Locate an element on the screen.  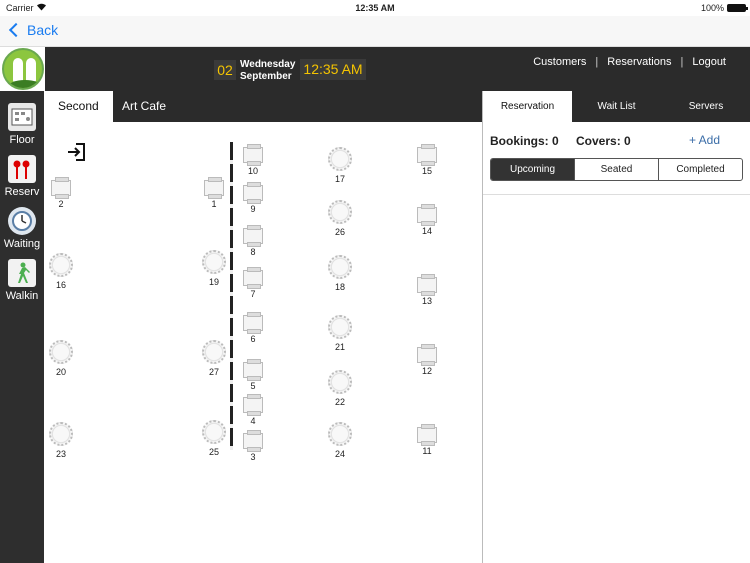
table-27: 27 is located at coordinates (214, 358).